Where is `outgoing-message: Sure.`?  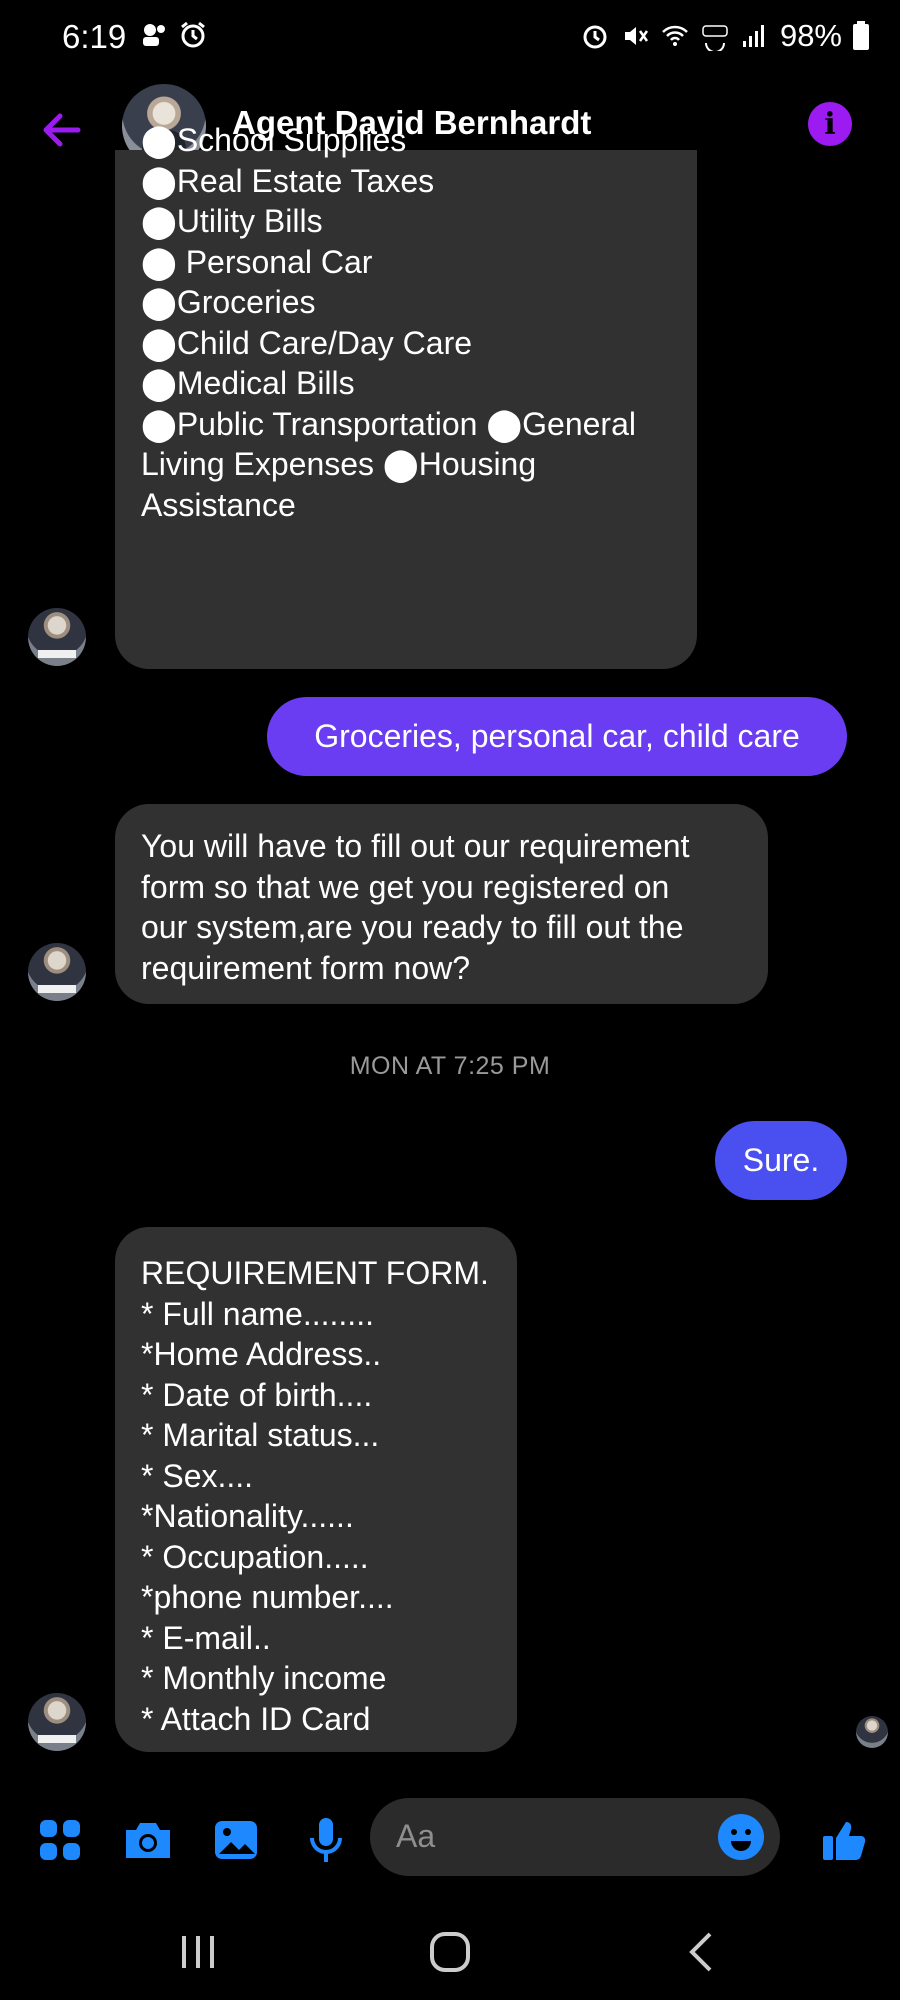 outgoing-message: Sure. is located at coordinates (781, 1160).